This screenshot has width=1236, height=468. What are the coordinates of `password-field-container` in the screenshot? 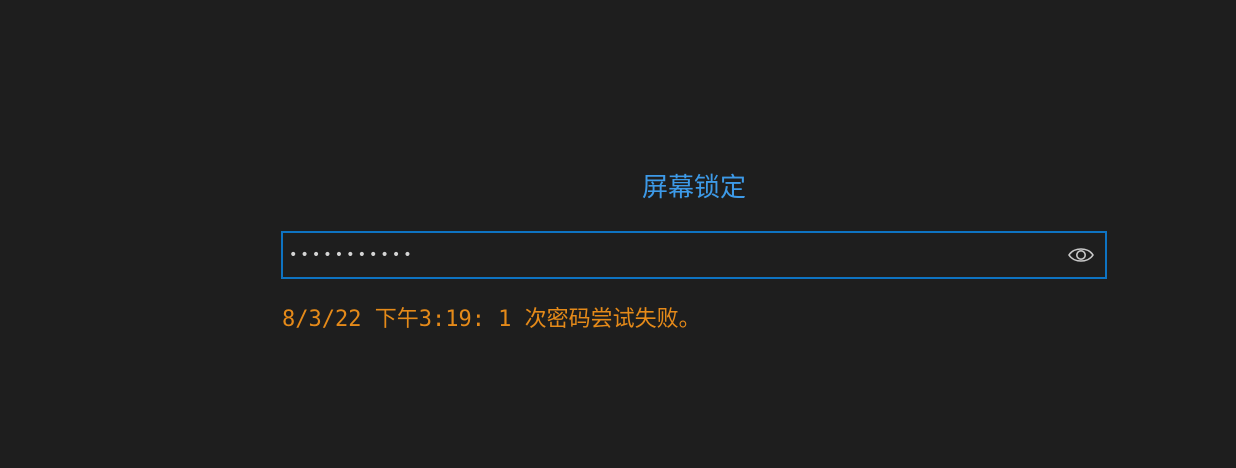 It's located at (694, 255).